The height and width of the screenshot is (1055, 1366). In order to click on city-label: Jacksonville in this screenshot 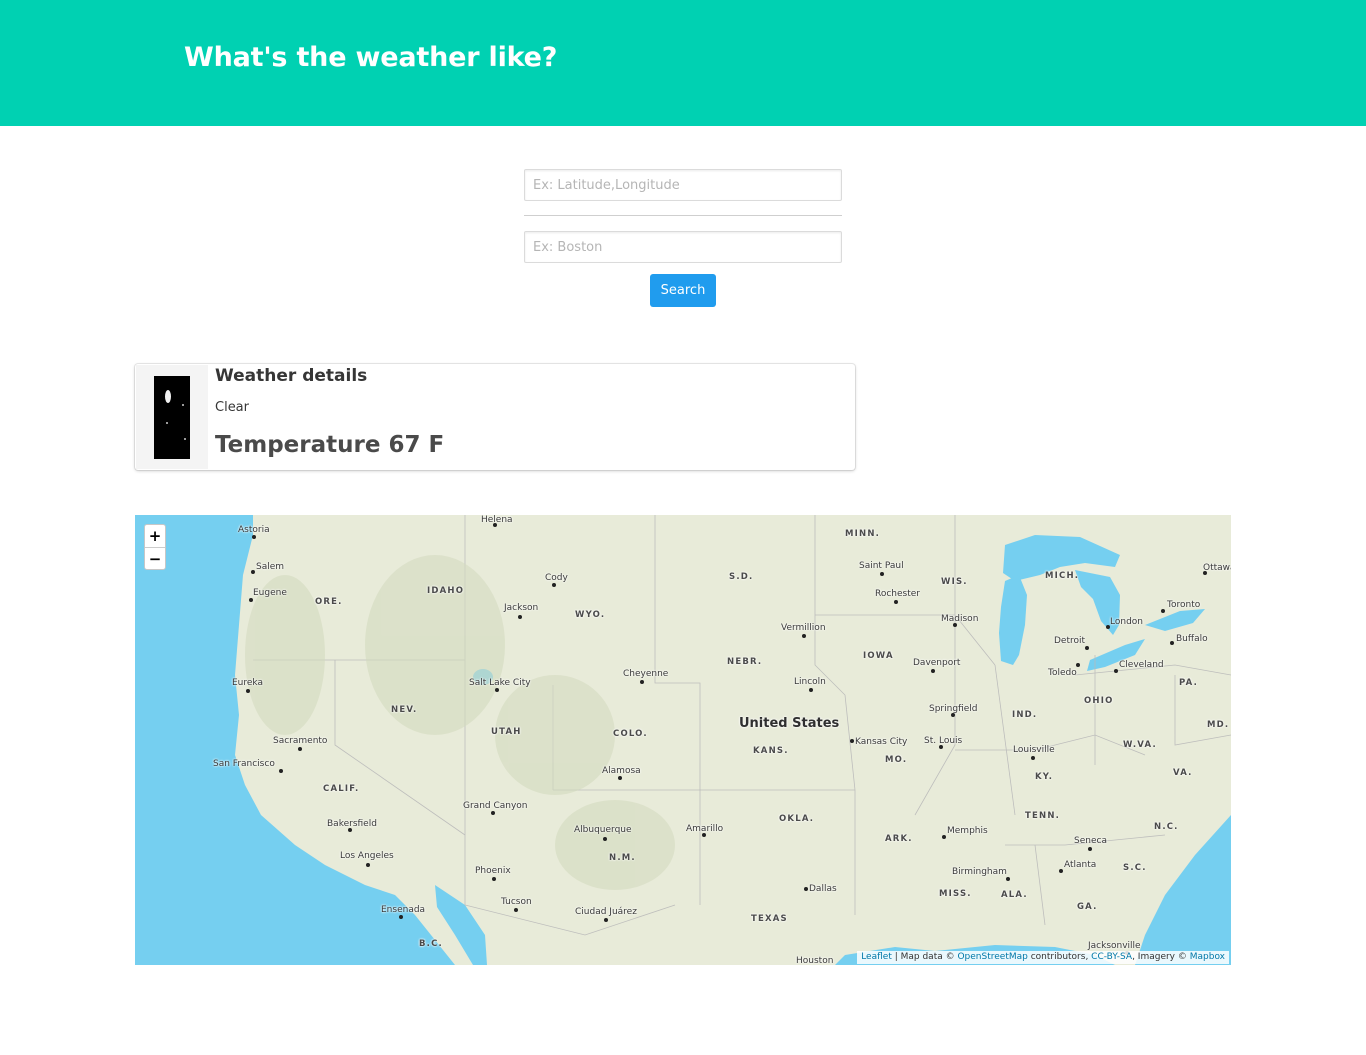, I will do `click(1114, 946)`.